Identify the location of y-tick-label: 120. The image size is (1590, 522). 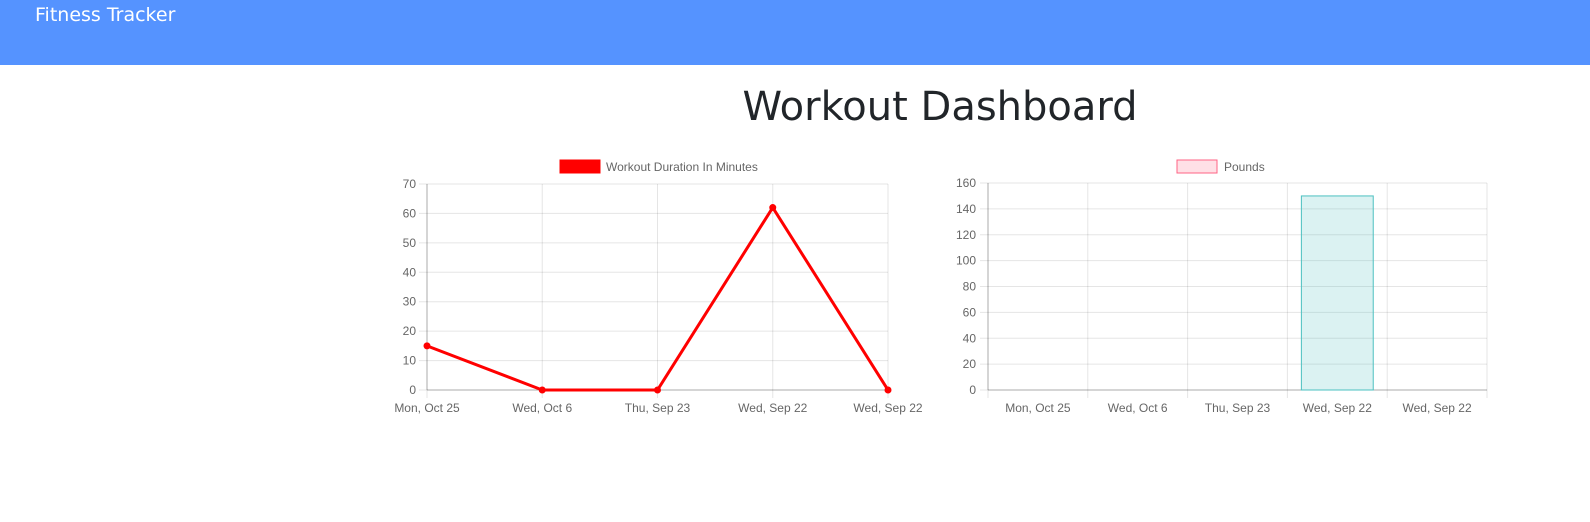
(966, 235).